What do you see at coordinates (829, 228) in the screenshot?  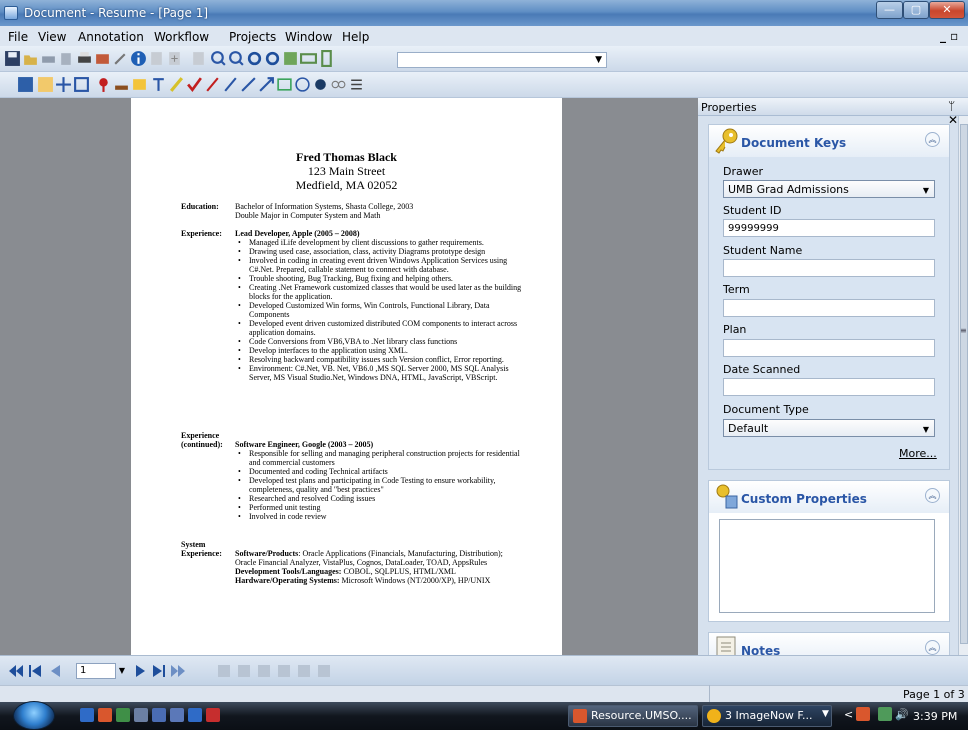 I see `student-id-field: 99999999` at bounding box center [829, 228].